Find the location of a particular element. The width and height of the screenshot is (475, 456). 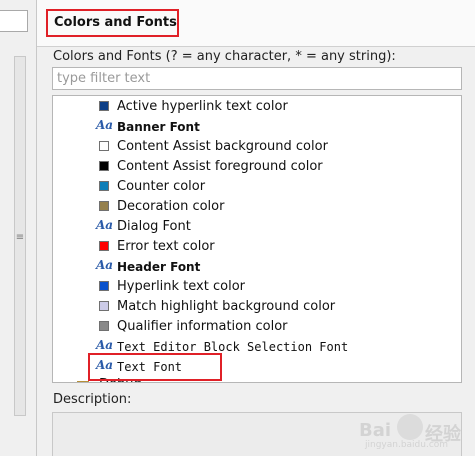

watermark-url: jingyan.baidu.com is located at coordinates (407, 445).